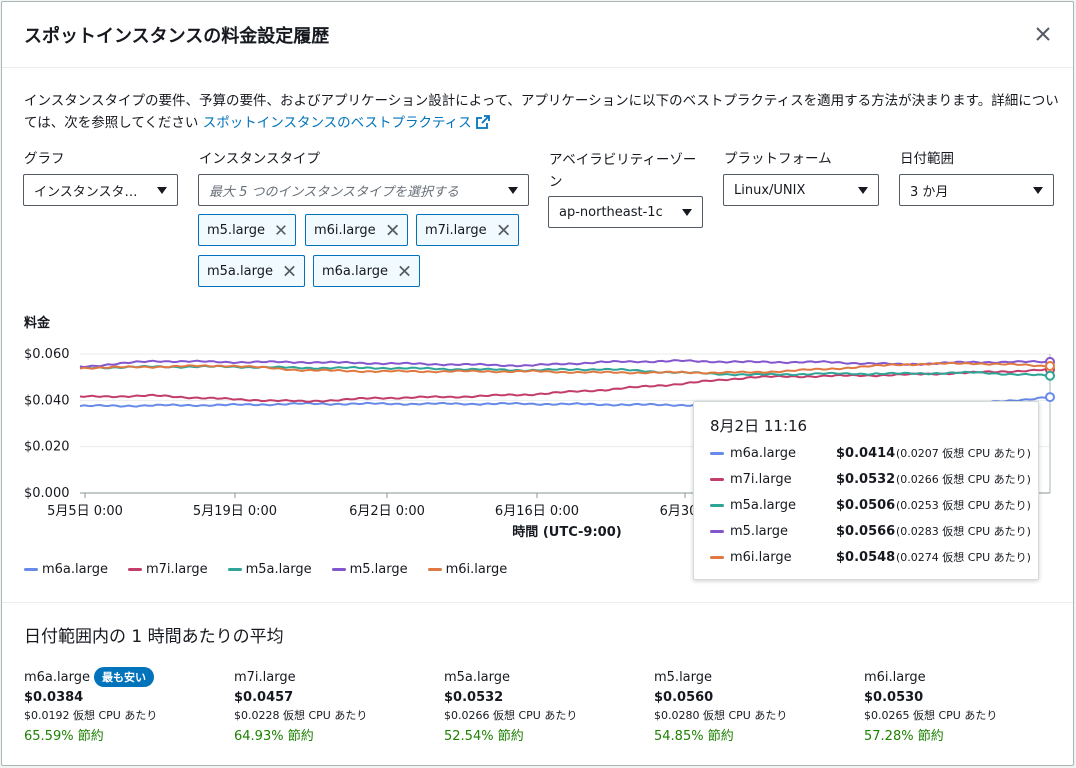  I want to click on instance-name-text: m5a.large, so click(477, 677).